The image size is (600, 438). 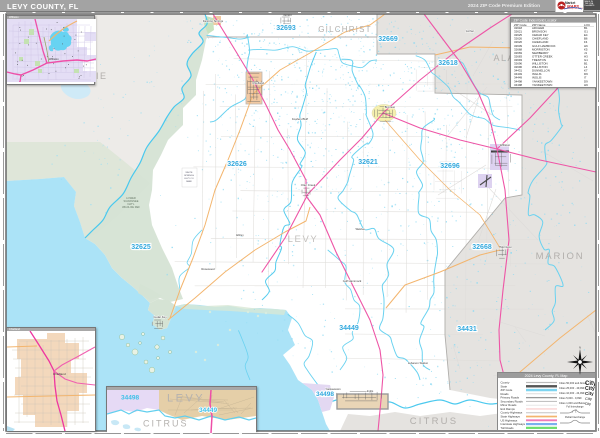 What do you see at coordinates (570, 398) in the screenshot?
I see `svg-text: Cities 5,000 - 9,999` at bounding box center [570, 398].